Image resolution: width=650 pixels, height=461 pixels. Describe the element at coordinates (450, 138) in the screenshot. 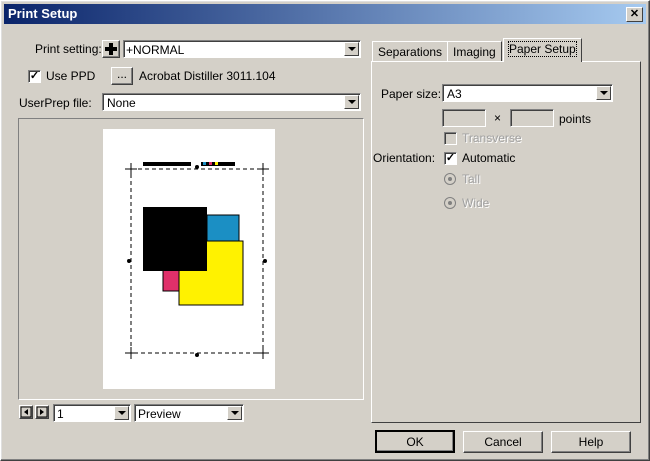

I see `transverse-checkbox` at that location.